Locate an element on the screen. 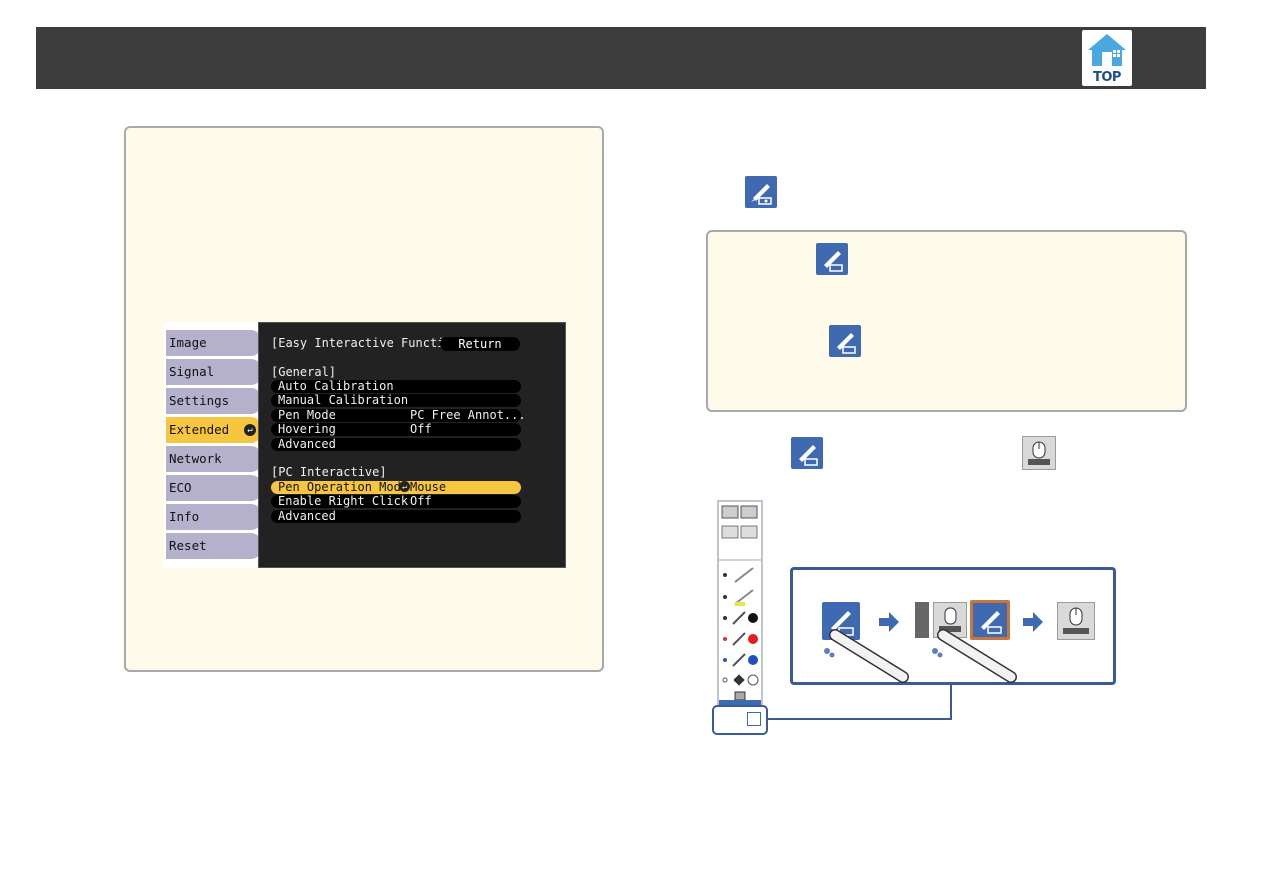 The width and height of the screenshot is (1263, 893). menu-item-extended: Extended ↵ is located at coordinates (213, 430).